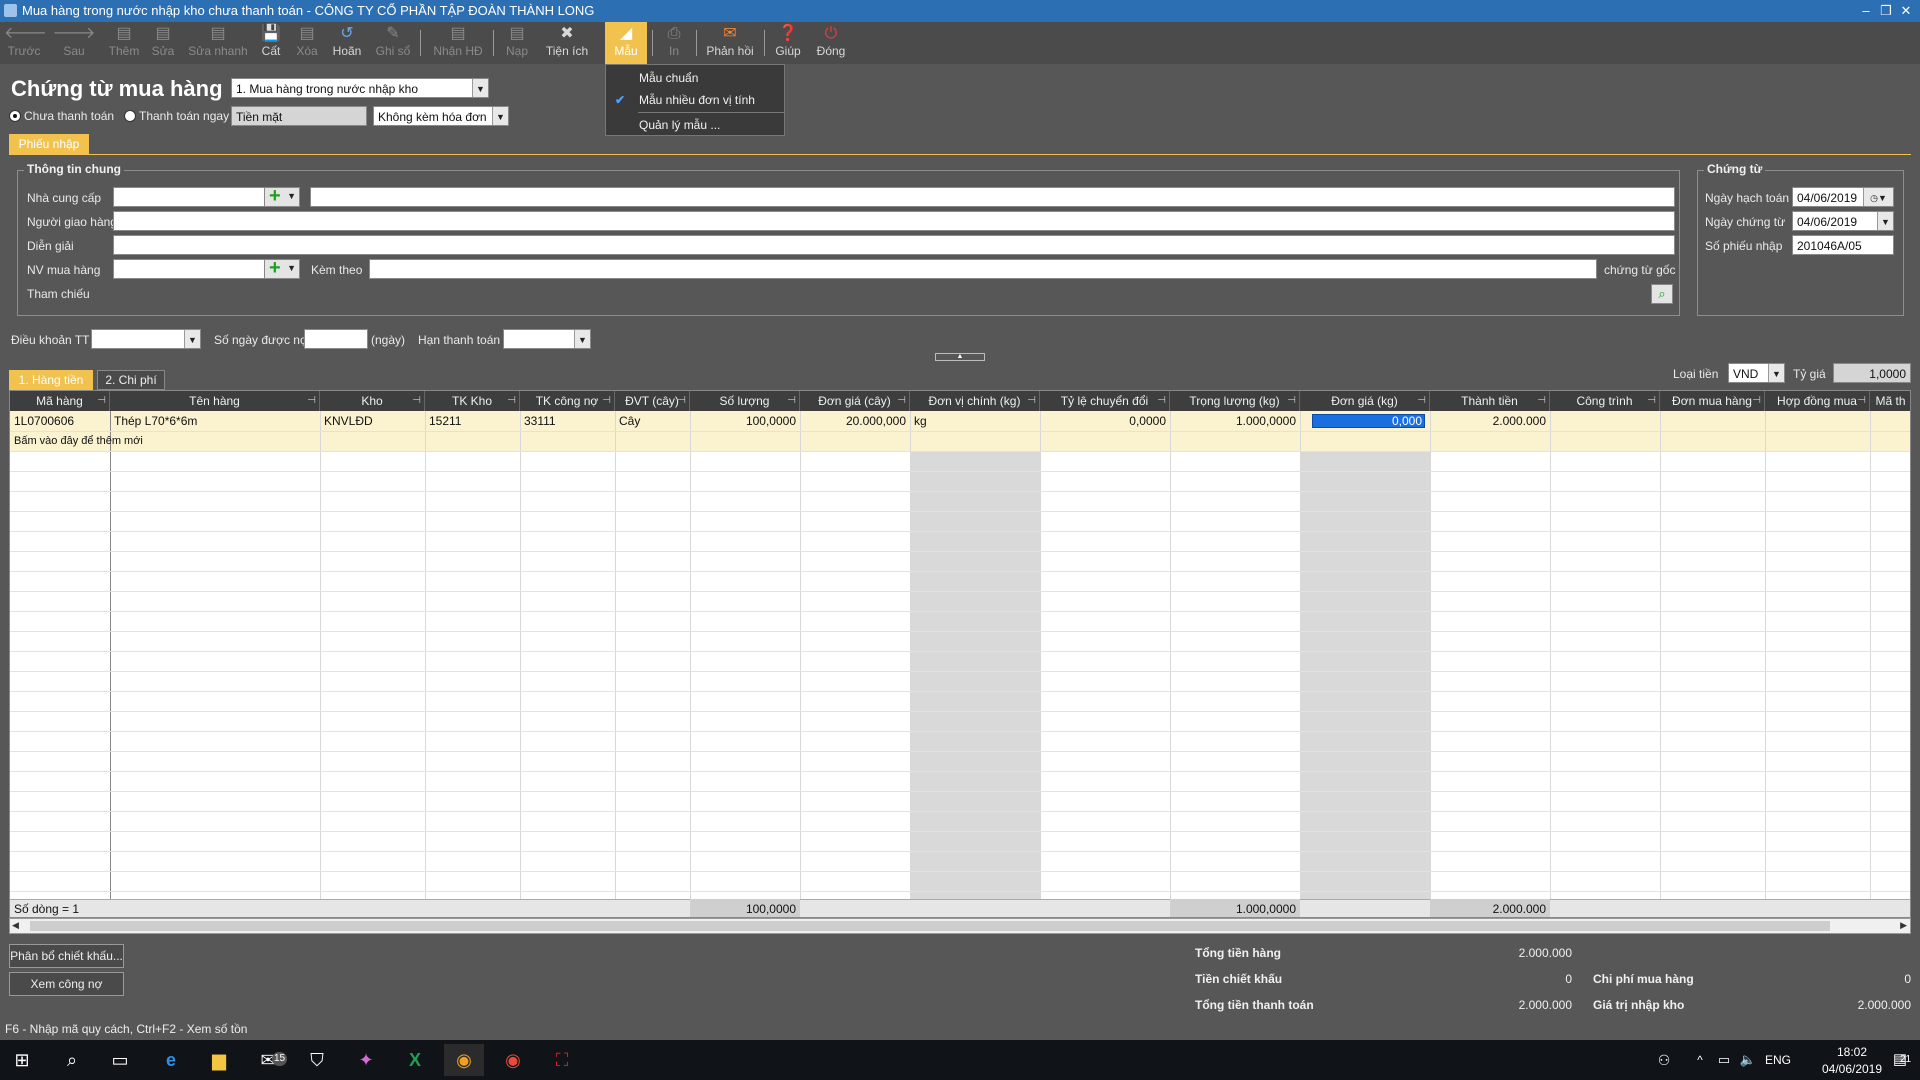 The image size is (1920, 1080). Describe the element at coordinates (464, 1060) in the screenshot. I see `chrome-active-icon: ◉` at that location.